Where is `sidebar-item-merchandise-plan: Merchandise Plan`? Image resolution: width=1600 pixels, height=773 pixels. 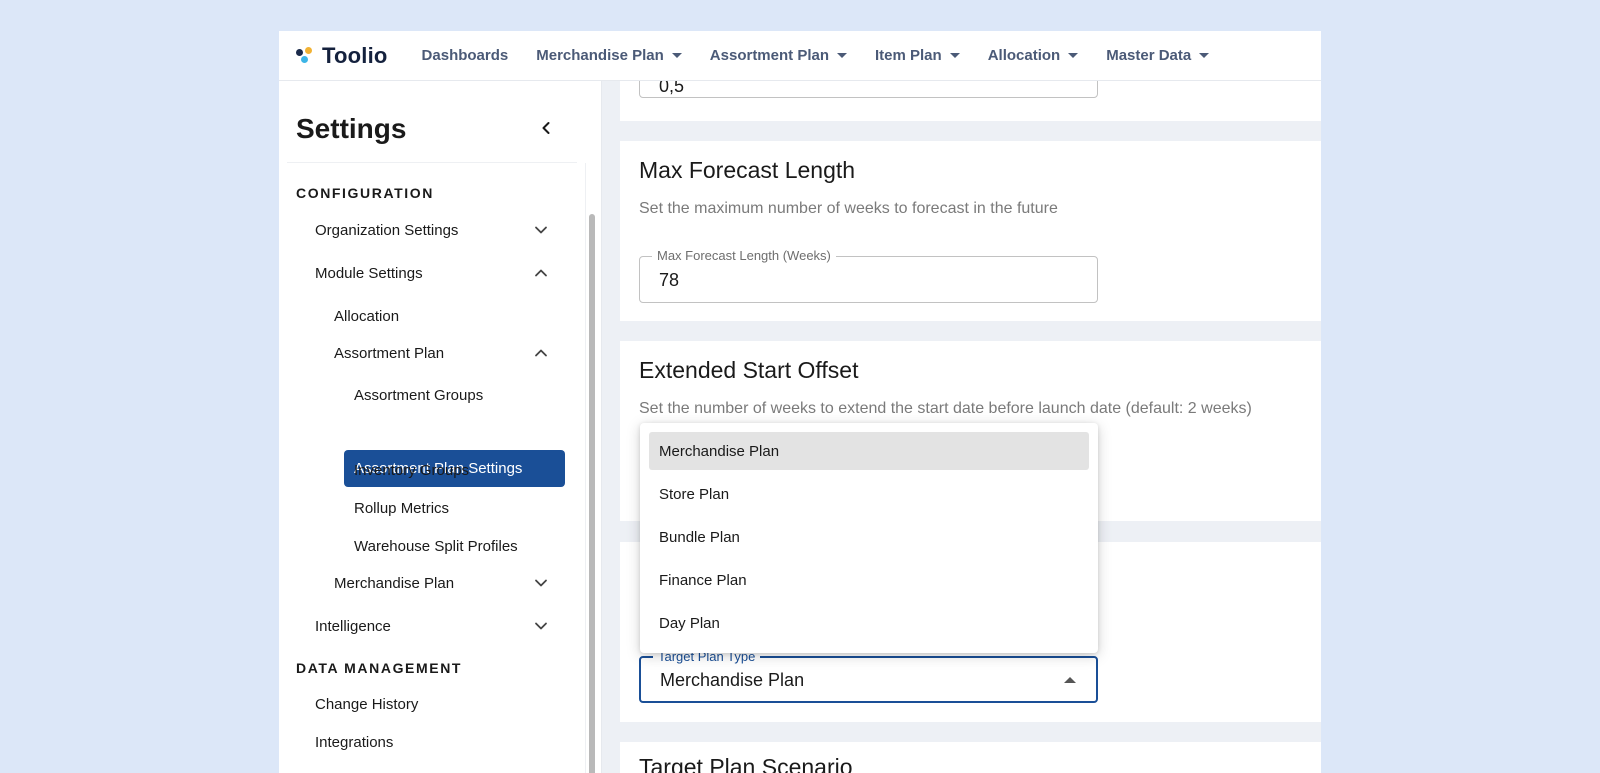 sidebar-item-merchandise-plan: Merchandise Plan is located at coordinates (449, 583).